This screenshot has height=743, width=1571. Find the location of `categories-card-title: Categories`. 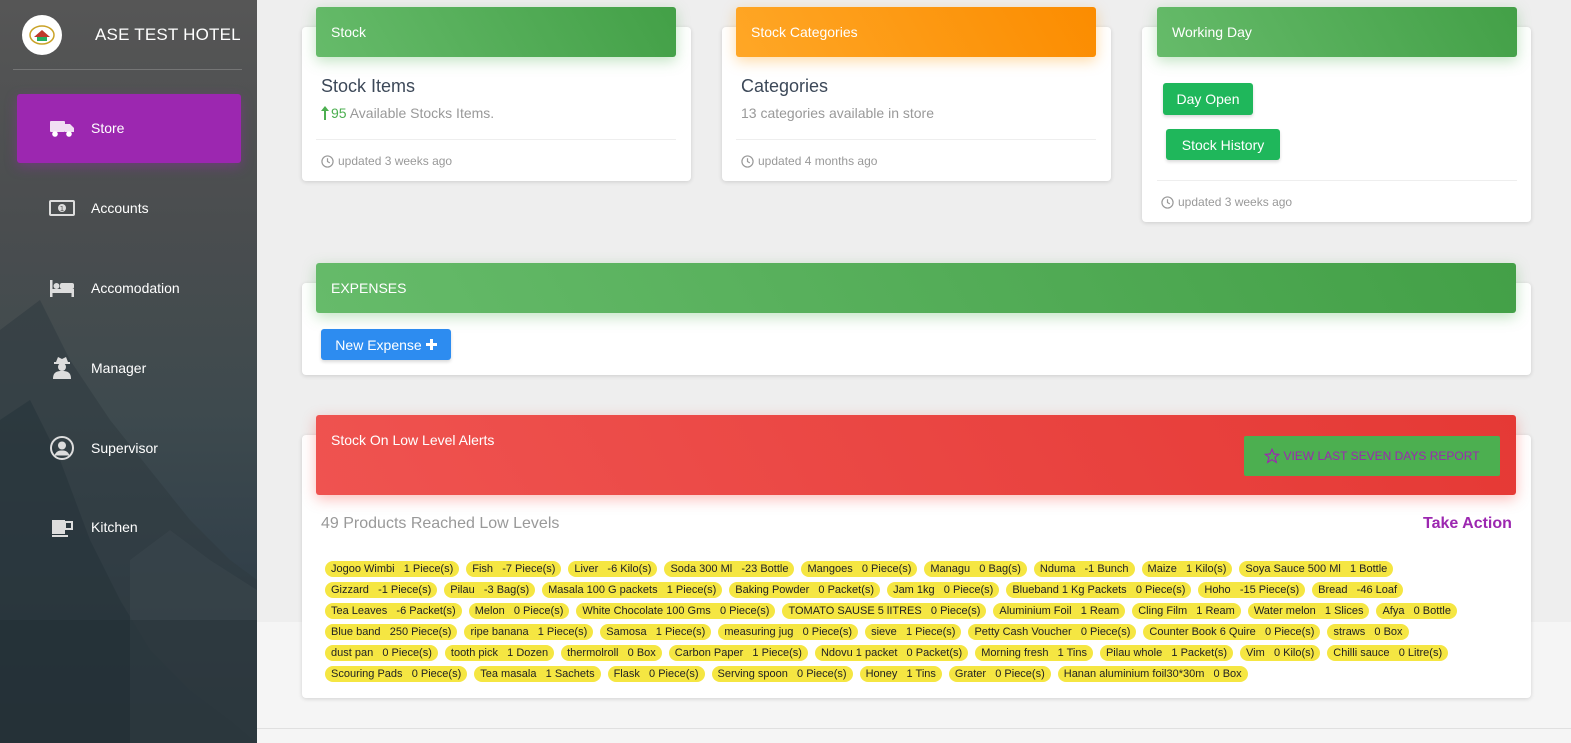

categories-card-title: Categories is located at coordinates (785, 86).